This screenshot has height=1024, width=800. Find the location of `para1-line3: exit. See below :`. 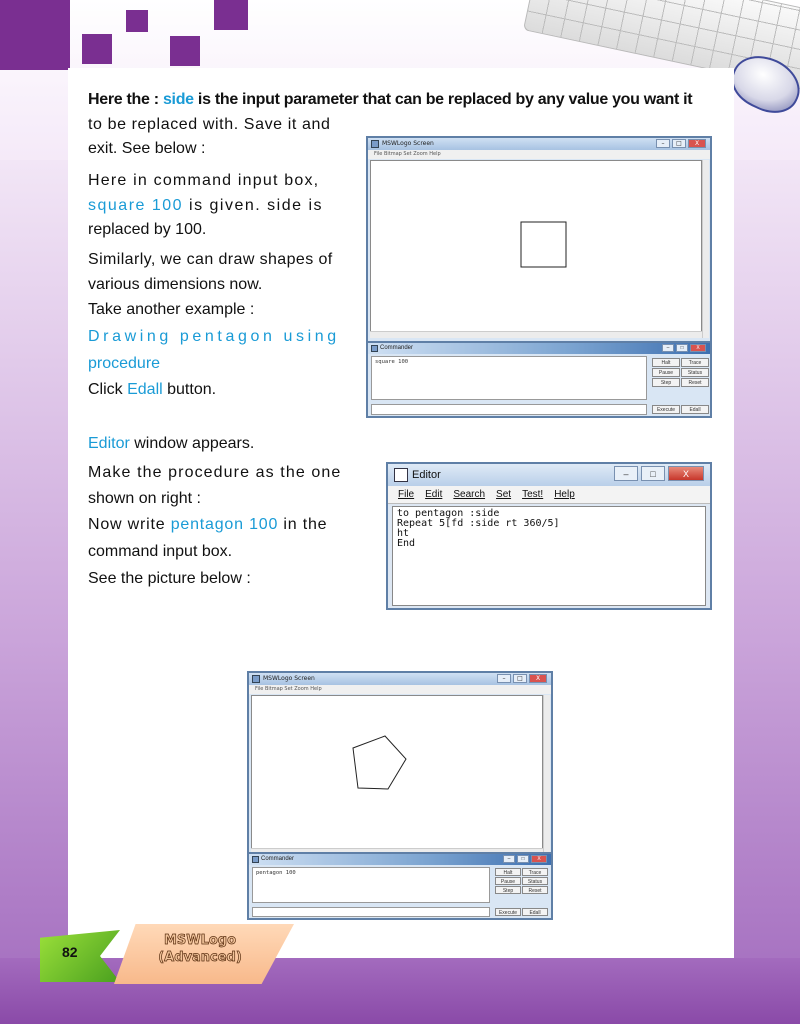

para1-line3: exit. See below : is located at coordinates (147, 148).